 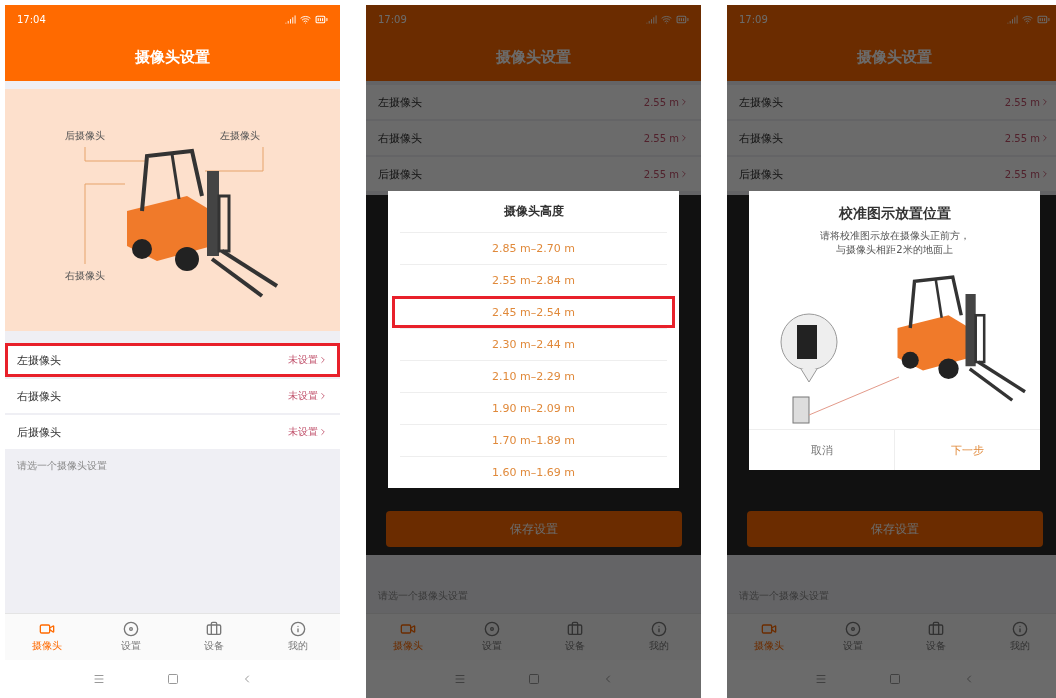 I want to click on tab: 设备, so click(x=214, y=637).